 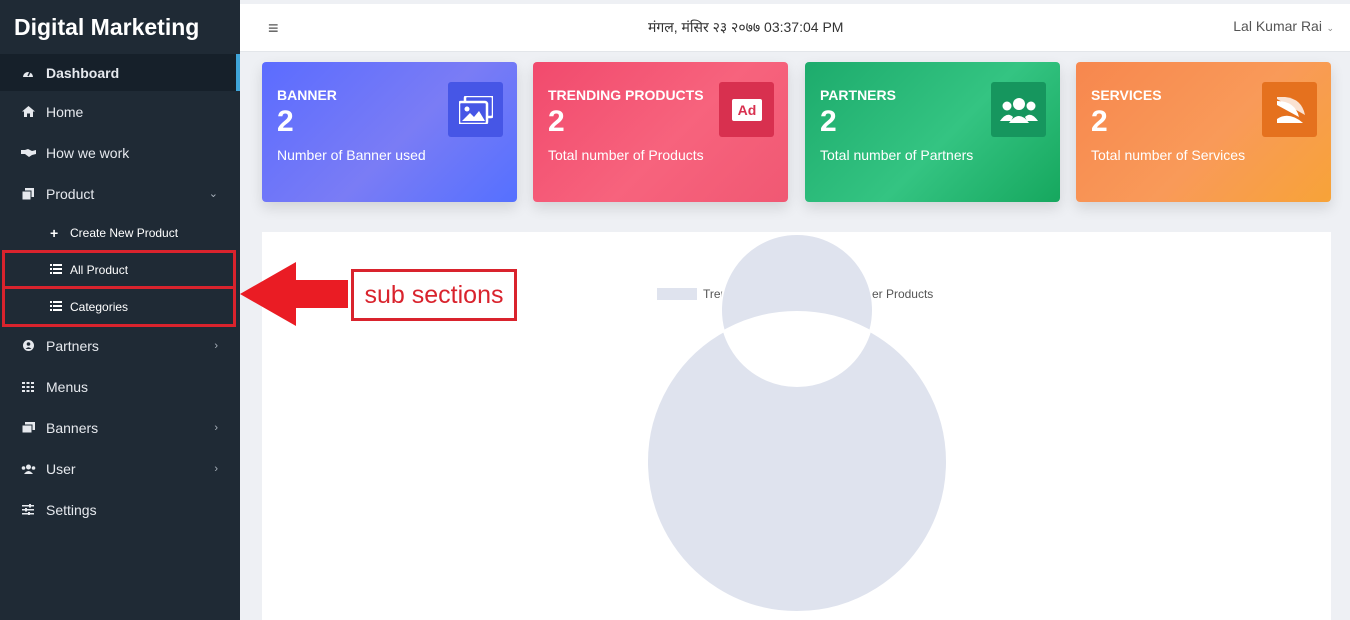 I want to click on stat-card-banner: BANNER 2 Number of Banner used, so click(x=389, y=132).